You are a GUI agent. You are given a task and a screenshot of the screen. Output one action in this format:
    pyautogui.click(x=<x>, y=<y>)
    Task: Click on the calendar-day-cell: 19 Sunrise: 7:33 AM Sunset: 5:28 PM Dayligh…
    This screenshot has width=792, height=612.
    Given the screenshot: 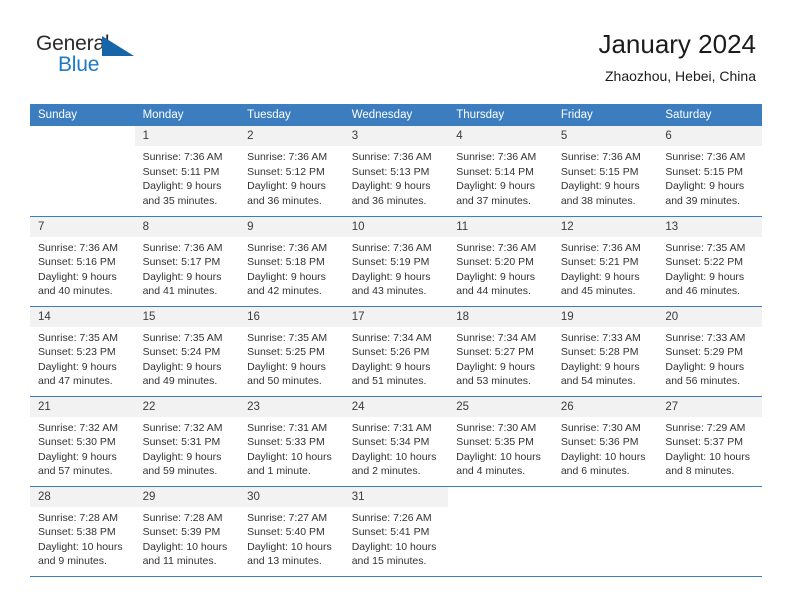 What is the action you would take?
    pyautogui.click(x=605, y=351)
    